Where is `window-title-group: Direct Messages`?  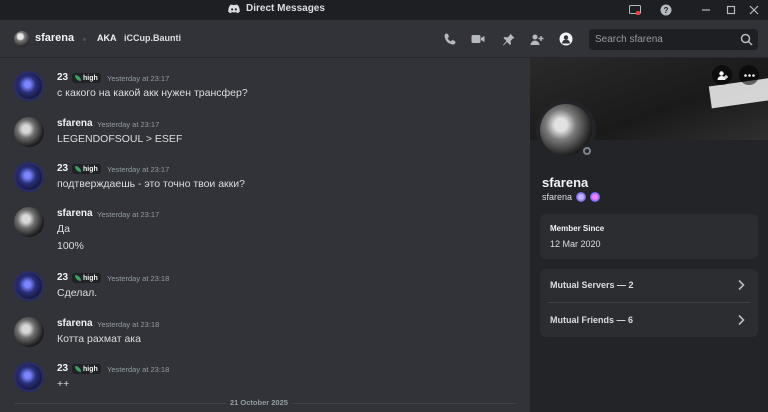
window-title-group: Direct Messages is located at coordinates (276, 8).